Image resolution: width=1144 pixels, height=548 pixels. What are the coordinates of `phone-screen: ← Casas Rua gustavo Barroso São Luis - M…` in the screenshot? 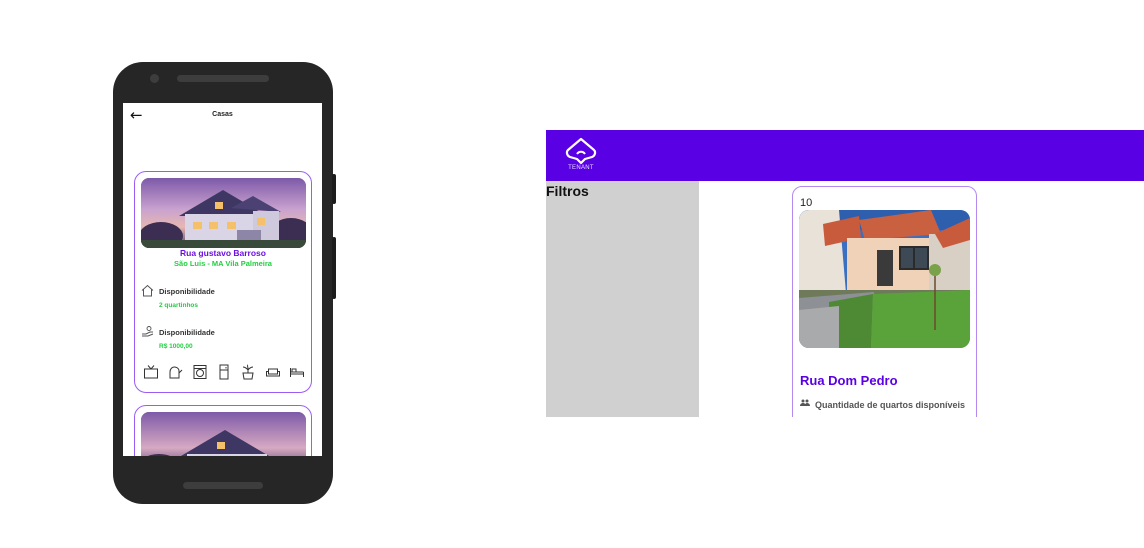 It's located at (222, 279).